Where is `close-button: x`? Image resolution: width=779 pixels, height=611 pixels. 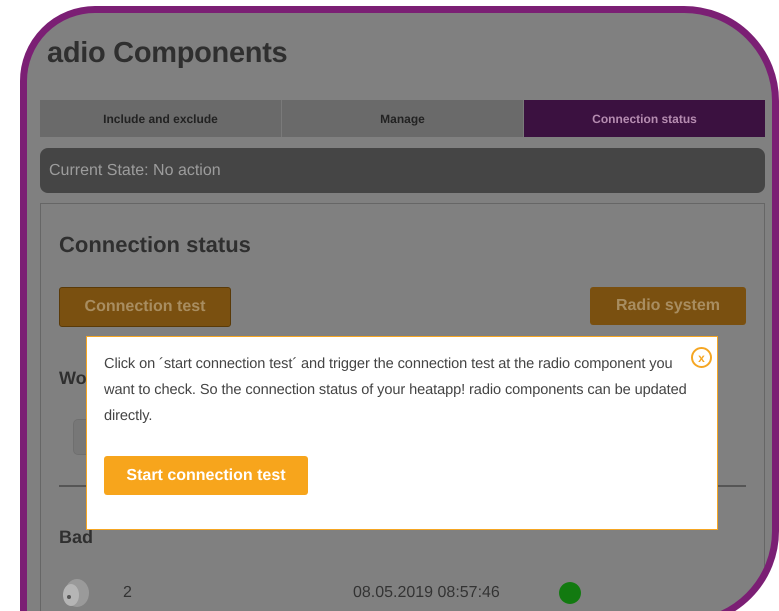
close-button: x is located at coordinates (701, 357).